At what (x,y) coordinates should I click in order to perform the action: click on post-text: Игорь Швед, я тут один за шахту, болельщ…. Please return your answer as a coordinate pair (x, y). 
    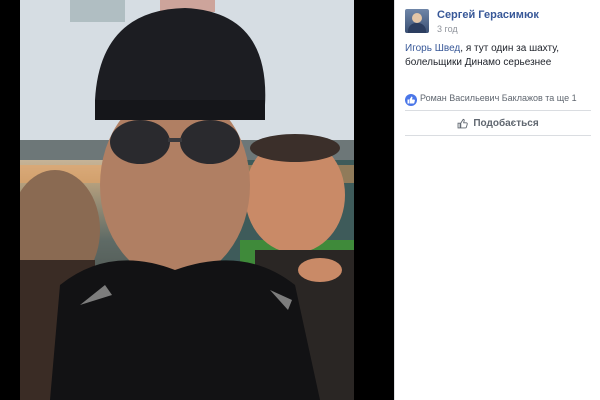
    Looking at the image, I should click on (500, 56).